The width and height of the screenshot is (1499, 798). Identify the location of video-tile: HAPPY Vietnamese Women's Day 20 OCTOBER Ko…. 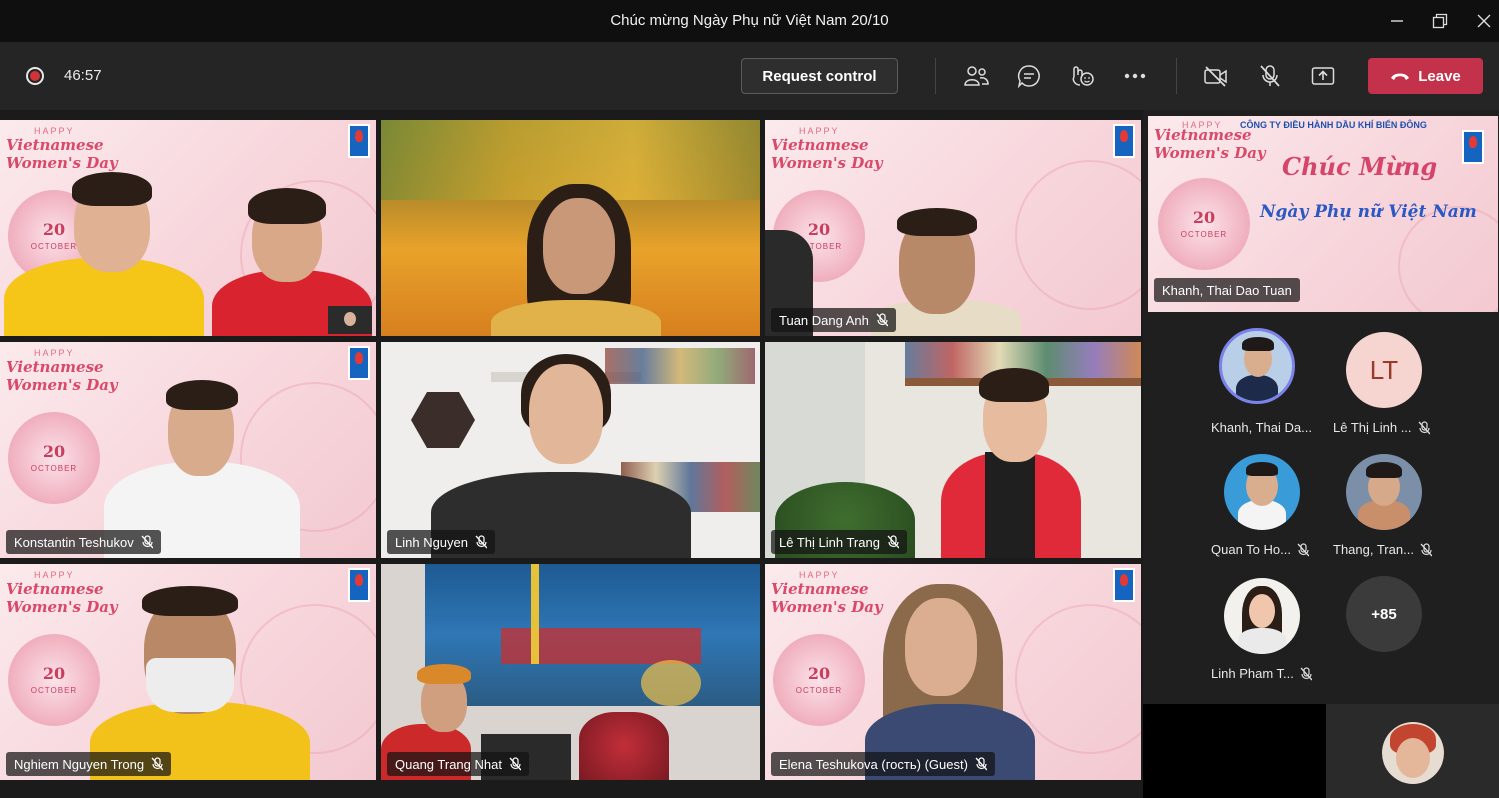
(188, 450).